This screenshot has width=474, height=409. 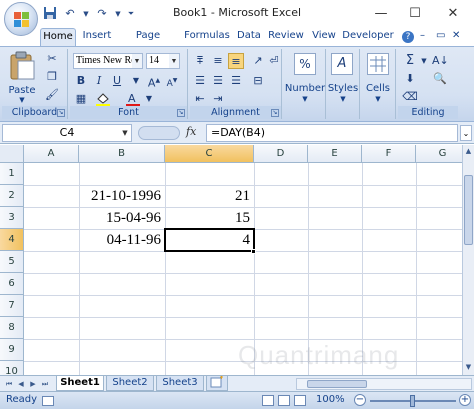 What do you see at coordinates (412, 401) in the screenshot?
I see `zoom-slider-thumb` at bounding box center [412, 401].